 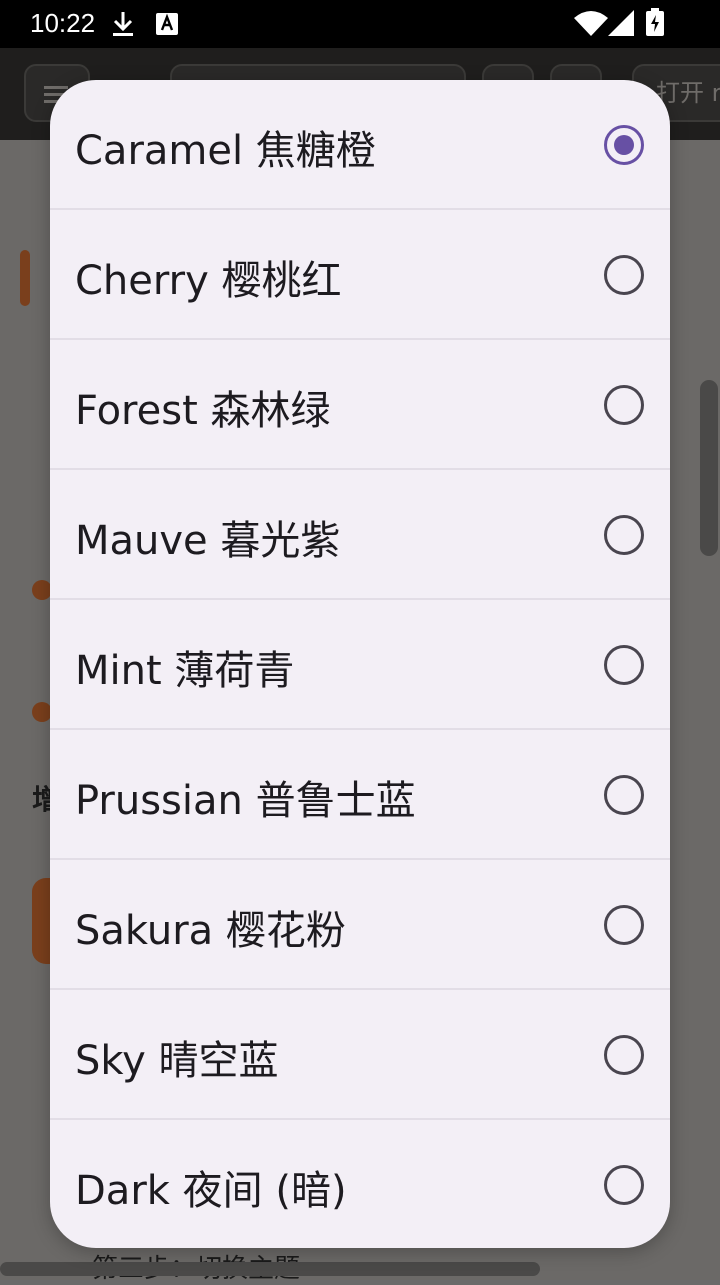 I want to click on cellular-signal-icon, so click(x=621, y=25).